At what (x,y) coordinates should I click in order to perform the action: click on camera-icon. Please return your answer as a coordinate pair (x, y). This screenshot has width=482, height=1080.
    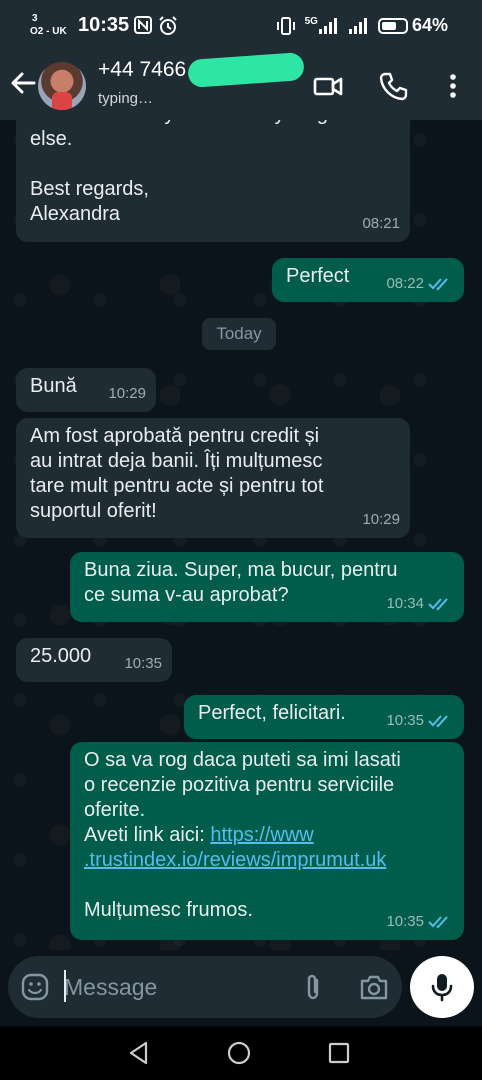
    Looking at the image, I should click on (374, 987).